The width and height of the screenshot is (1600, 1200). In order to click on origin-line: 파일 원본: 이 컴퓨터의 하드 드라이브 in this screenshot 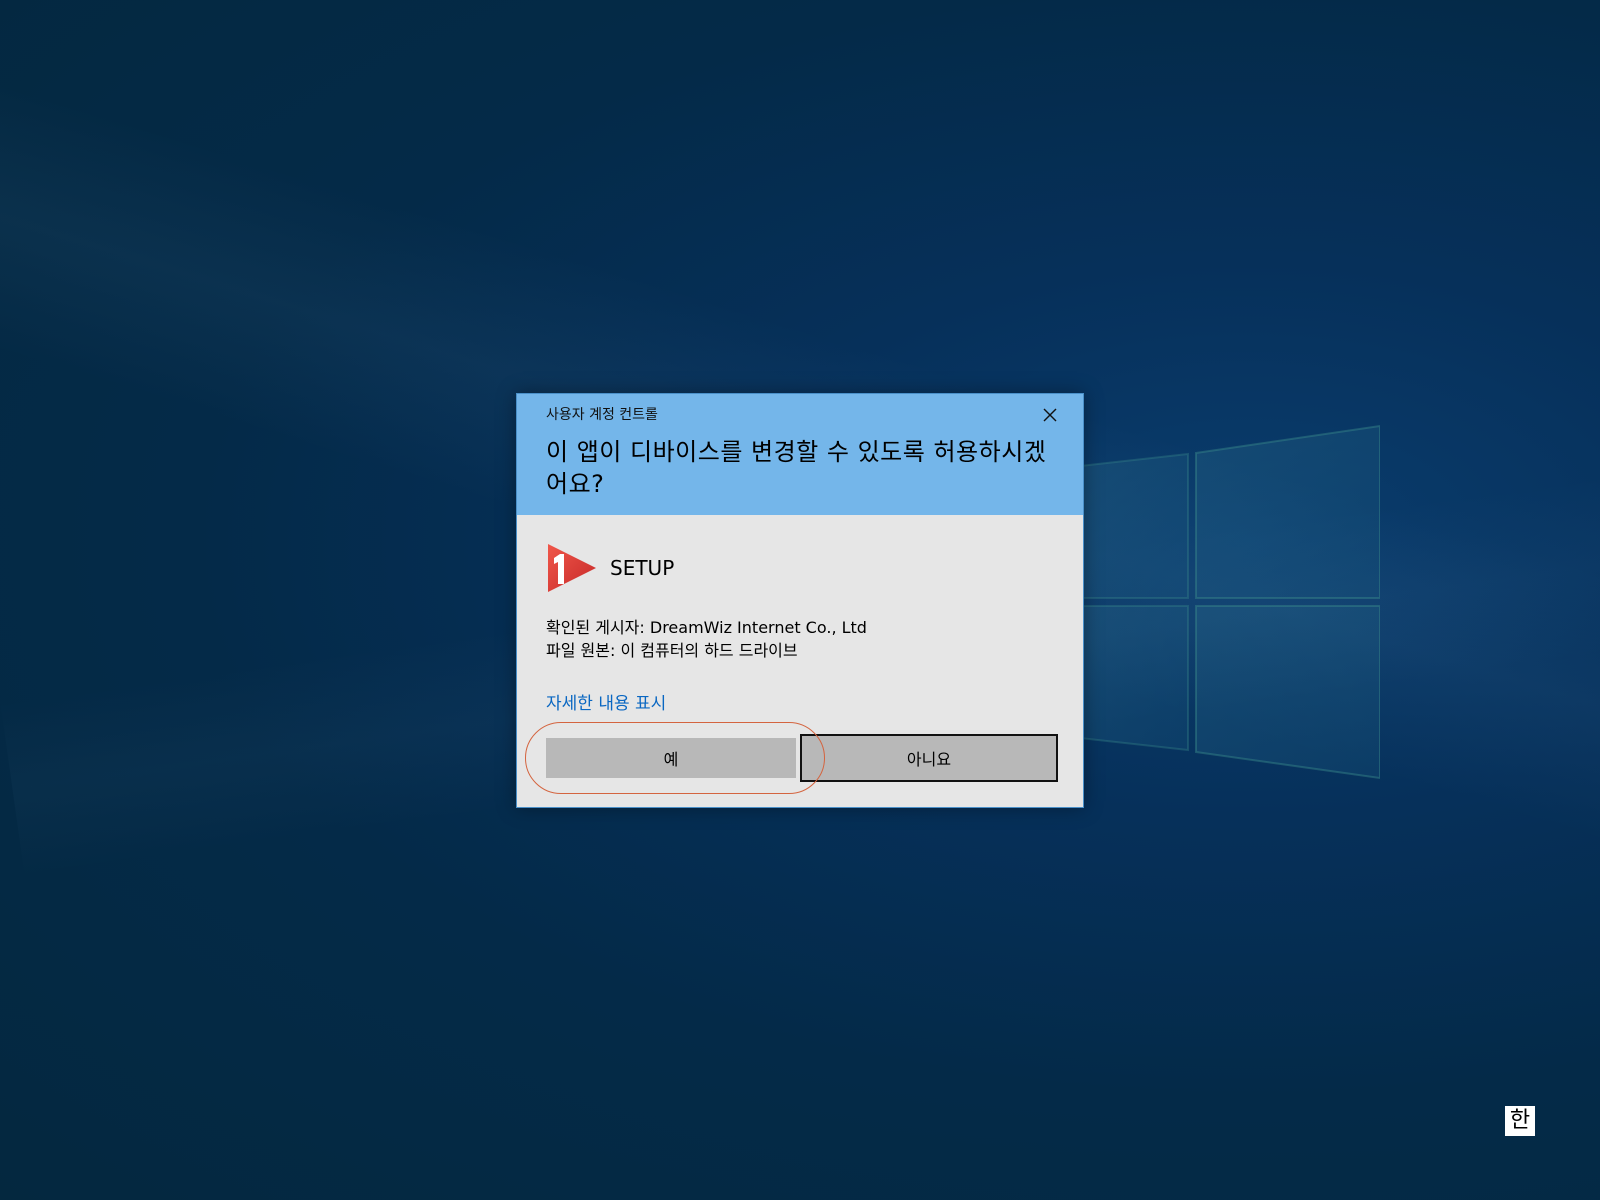, I will do `click(672, 650)`.